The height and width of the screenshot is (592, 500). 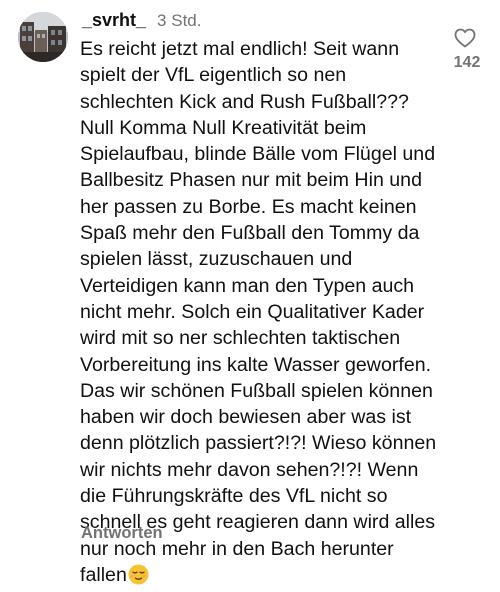 What do you see at coordinates (234, 496) in the screenshot?
I see `comment-text-line: die Führungskräfte des VfL nicht so` at bounding box center [234, 496].